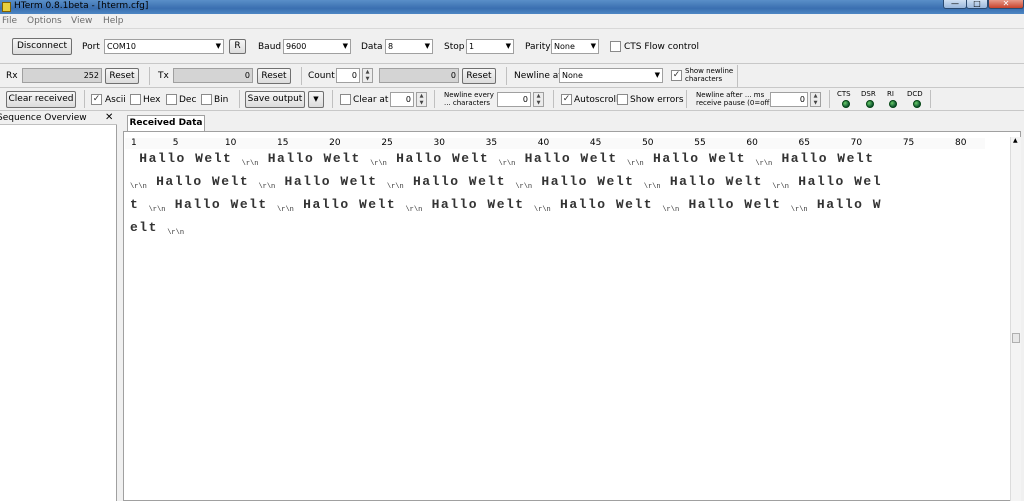 This screenshot has height=501, width=1024. I want to click on menu-help: Help, so click(113, 21).